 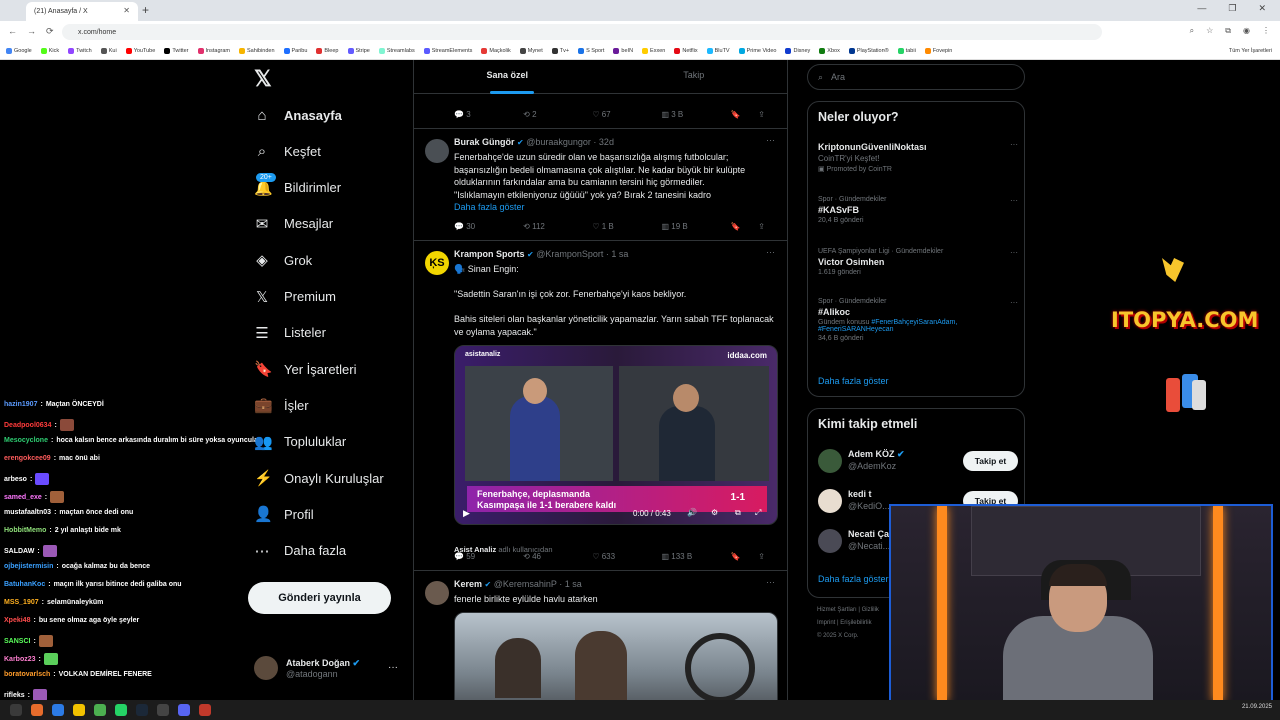 What do you see at coordinates (758, 513) in the screenshot?
I see `fullscreen-icon: ⤢` at bounding box center [758, 513].